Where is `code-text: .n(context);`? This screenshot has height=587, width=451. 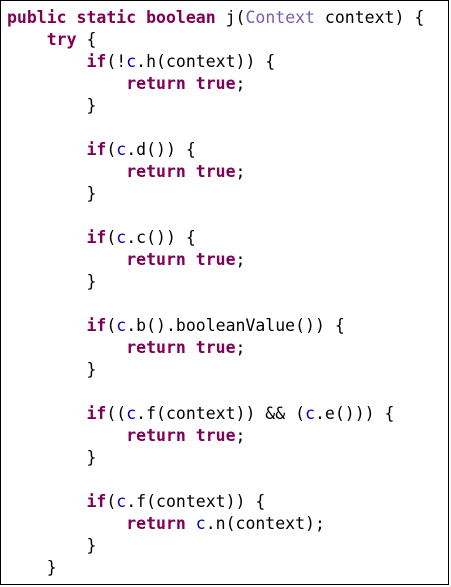
code-text: .n(context); is located at coordinates (265, 523).